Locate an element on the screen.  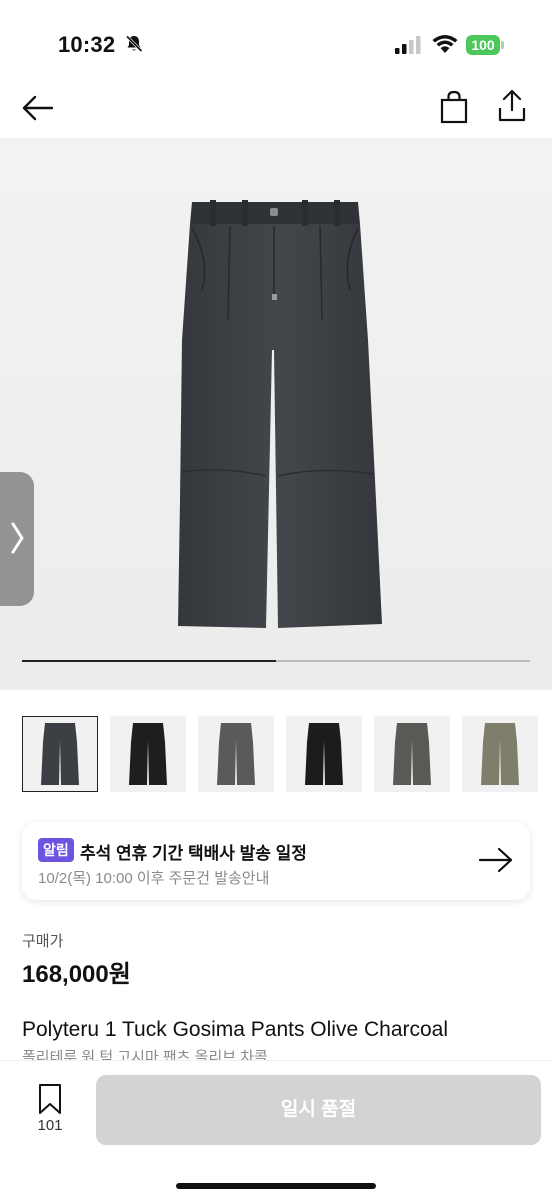
notice-title: 추석 연휴 기간 택배사 발송 일정 is located at coordinates (193, 853).